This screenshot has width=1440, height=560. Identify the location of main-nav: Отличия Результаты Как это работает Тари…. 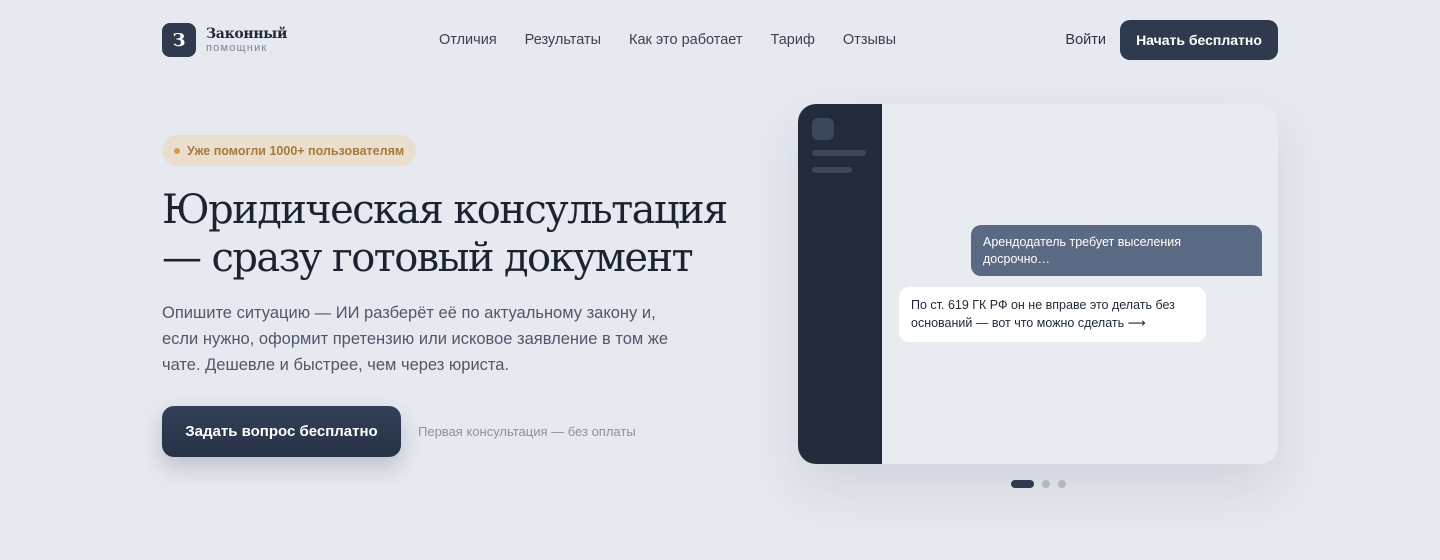
(681, 40).